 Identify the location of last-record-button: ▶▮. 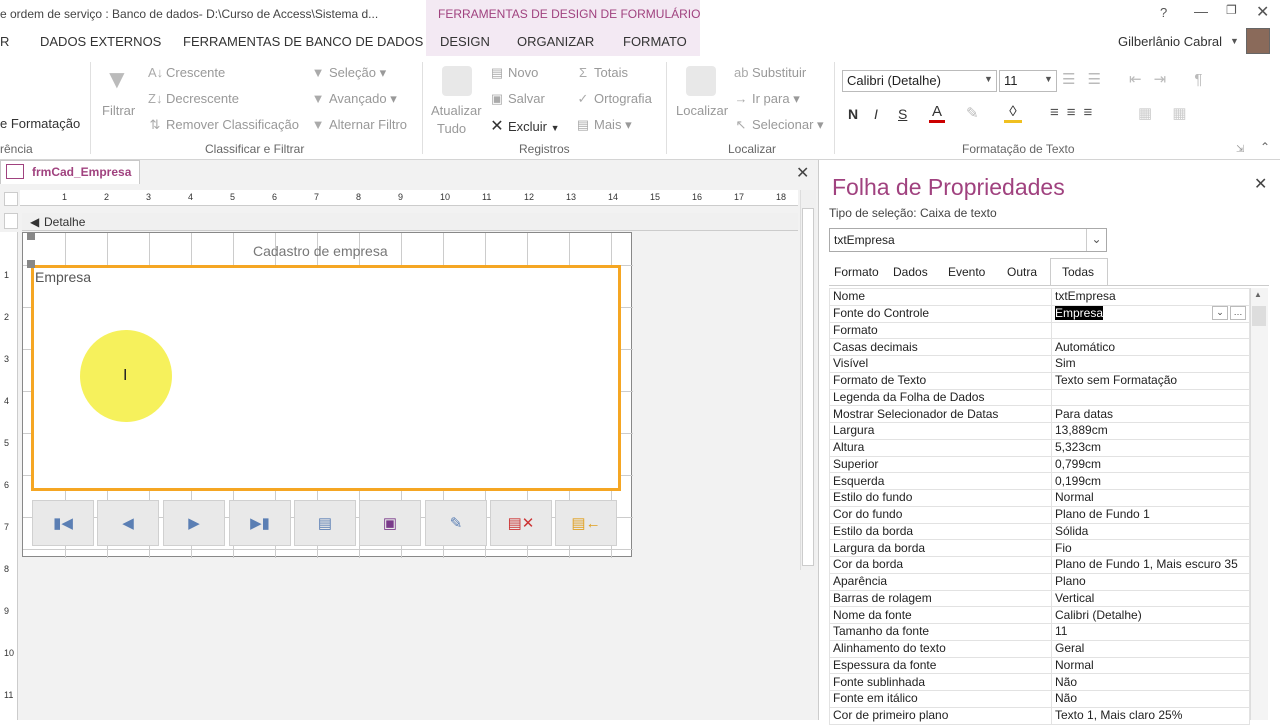
(260, 523).